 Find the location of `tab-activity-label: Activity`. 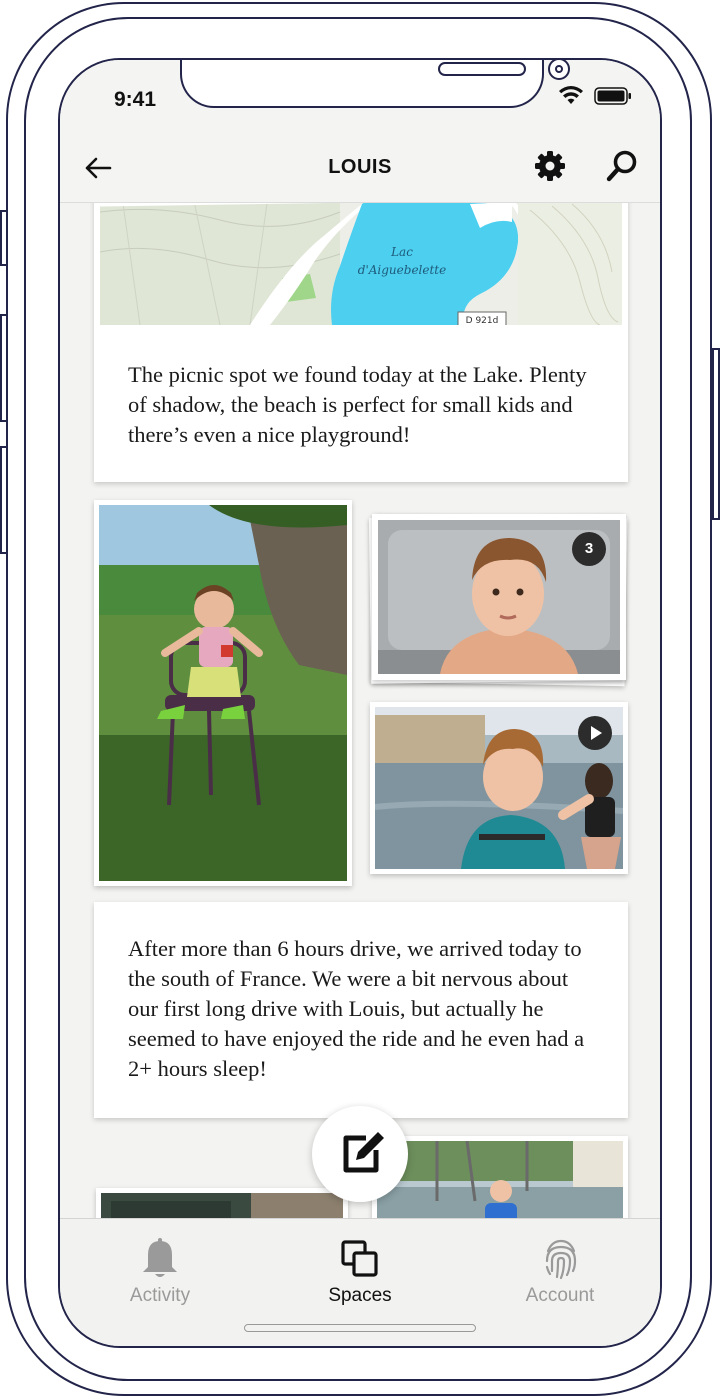

tab-activity-label: Activity is located at coordinates (160, 1295).